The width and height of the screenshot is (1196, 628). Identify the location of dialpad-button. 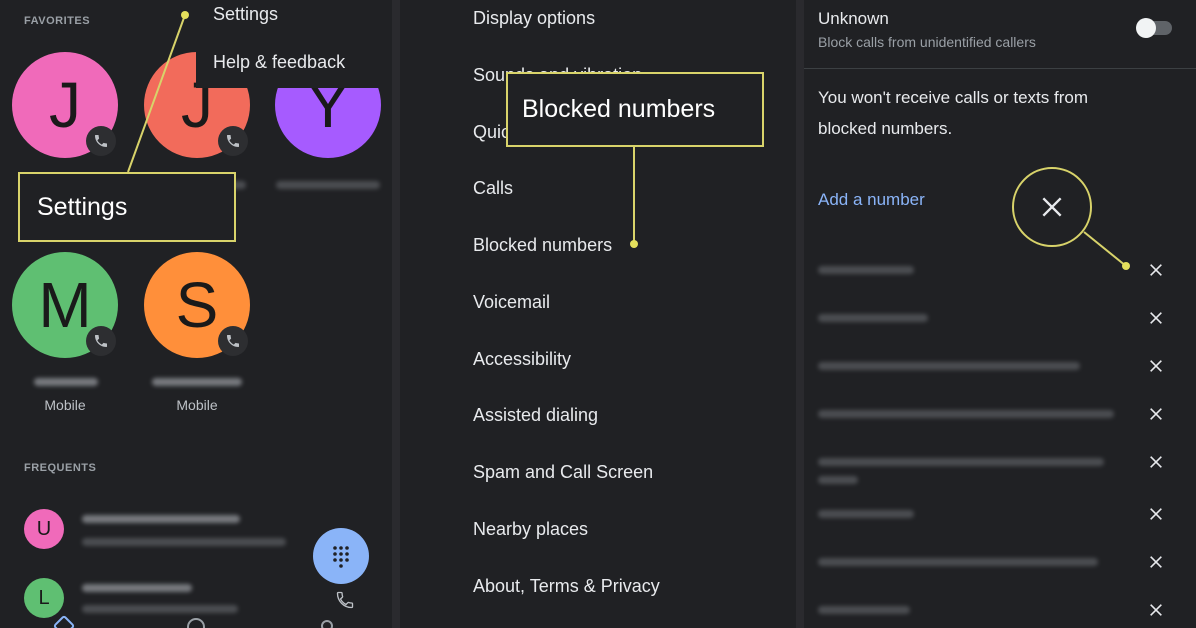
(341, 556).